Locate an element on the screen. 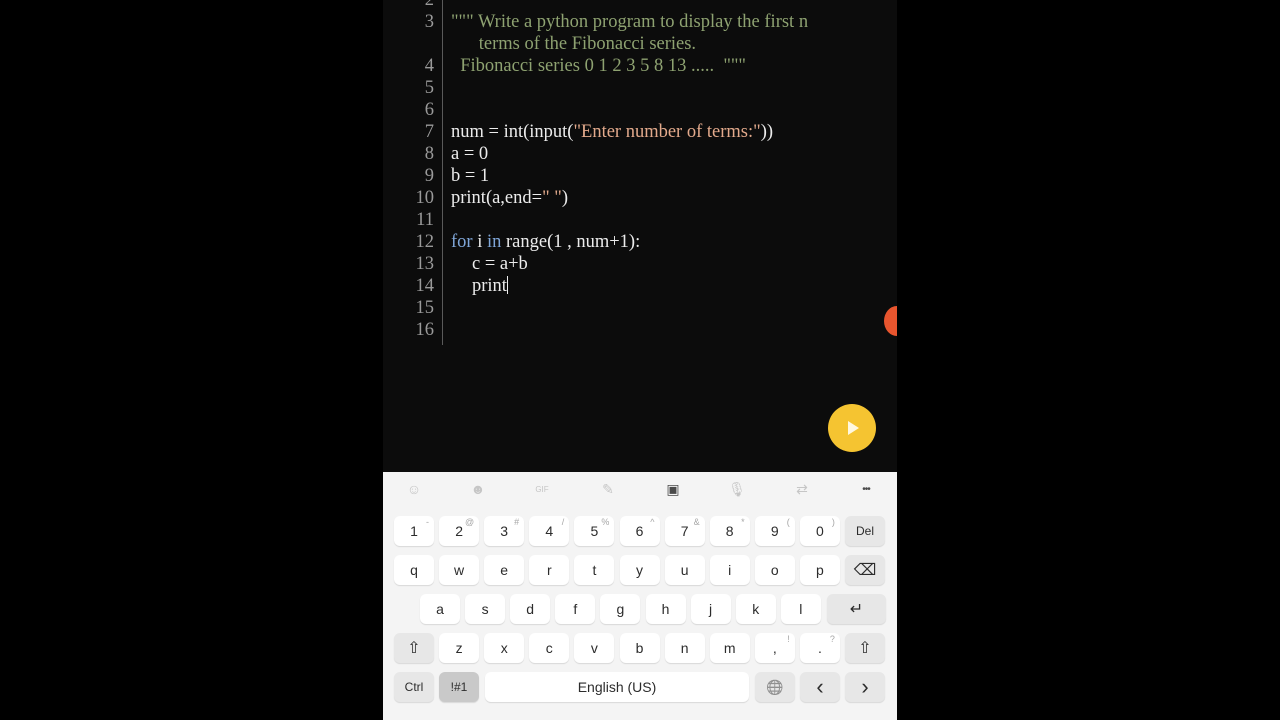 Image resolution: width=1280 pixels, height=720 pixels. code-text: c = a+b is located at coordinates (500, 264).